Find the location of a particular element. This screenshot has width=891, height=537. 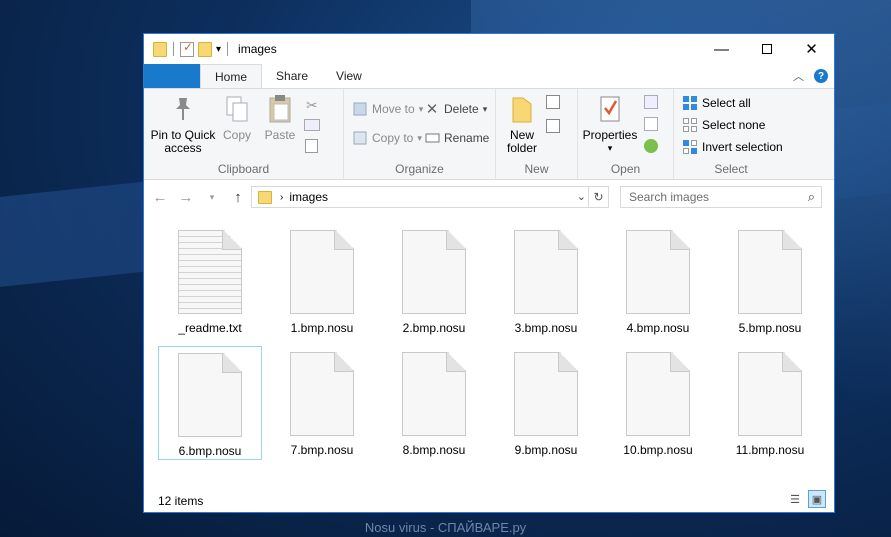

file-item: 7.bmp.nosu is located at coordinates (322, 403).